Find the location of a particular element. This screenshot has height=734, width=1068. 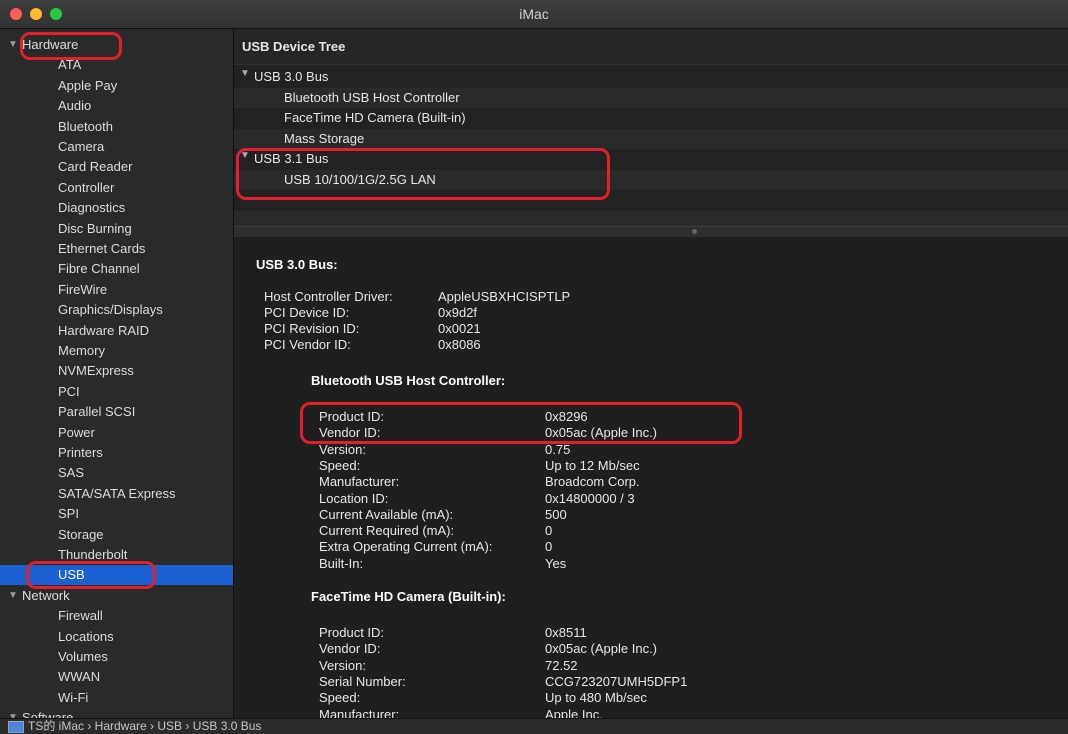

tree-device: FaceTime HD Camera (Built-in) is located at coordinates (651, 118).